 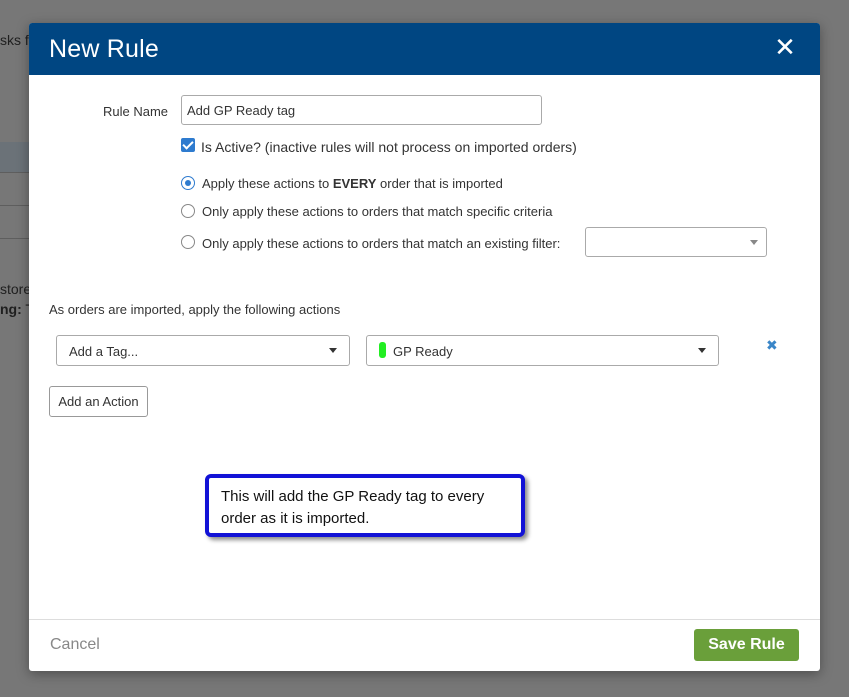 What do you see at coordinates (424, 619) in the screenshot?
I see `footer-divider` at bounding box center [424, 619].